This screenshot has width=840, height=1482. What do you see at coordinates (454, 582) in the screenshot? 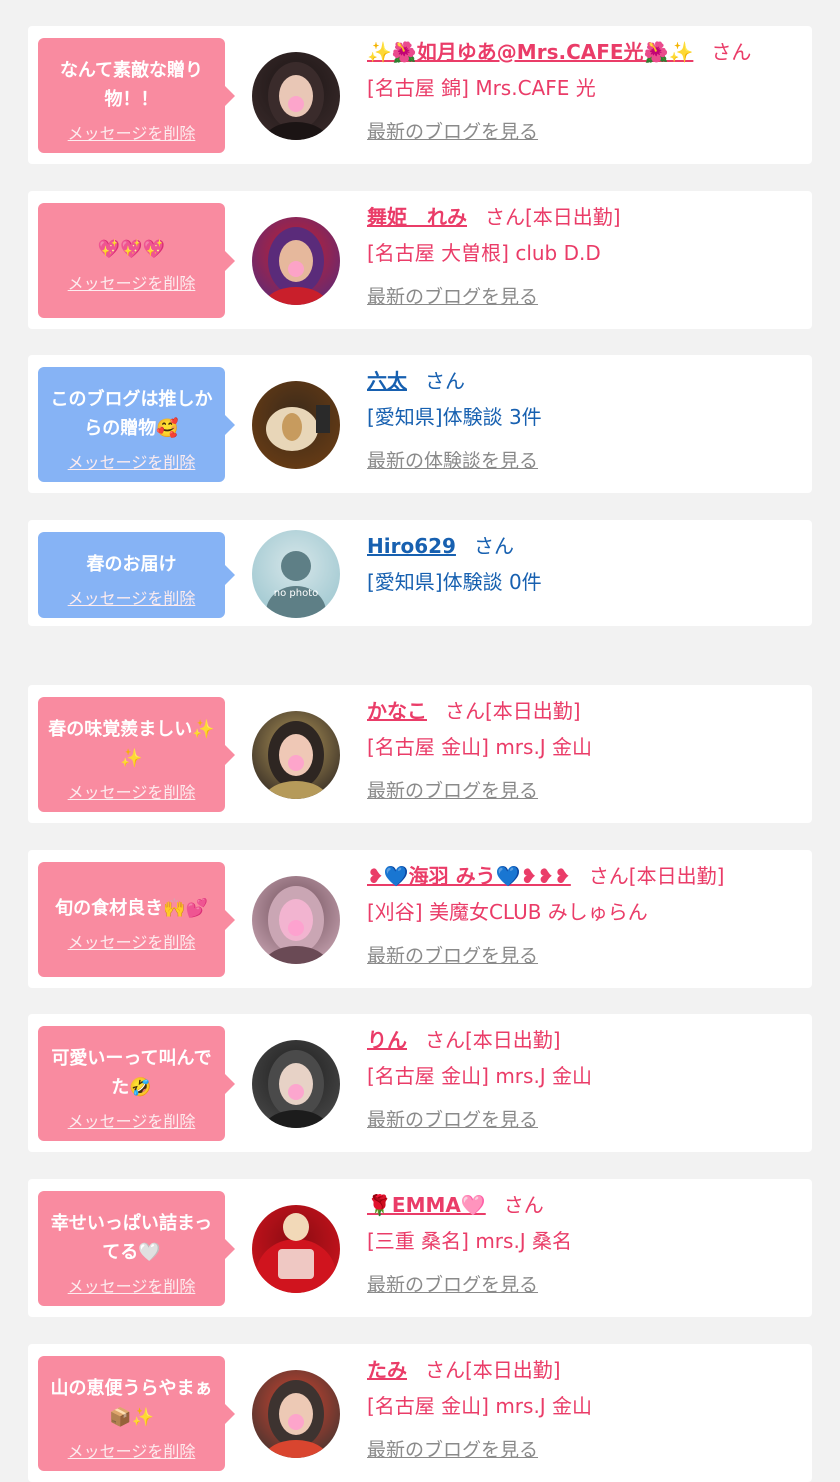
I see `sender-shop: [愛知県]体験談 0件` at bounding box center [454, 582].